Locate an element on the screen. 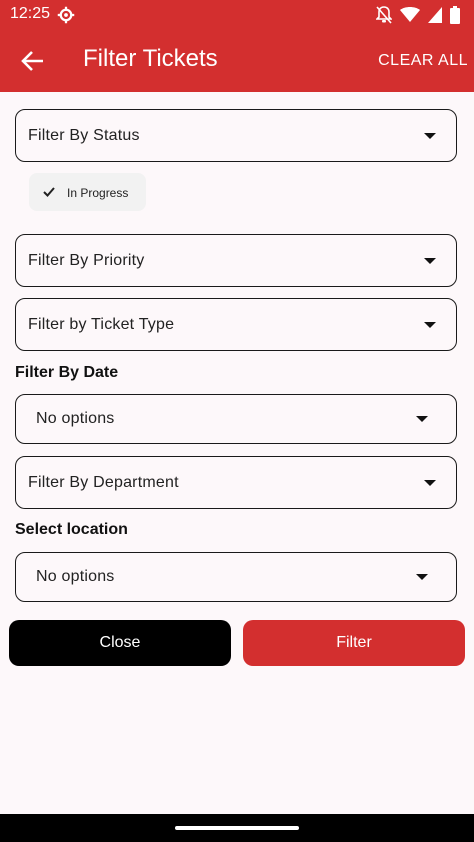 The image size is (474, 842). home-gesture-handle is located at coordinates (237, 828).